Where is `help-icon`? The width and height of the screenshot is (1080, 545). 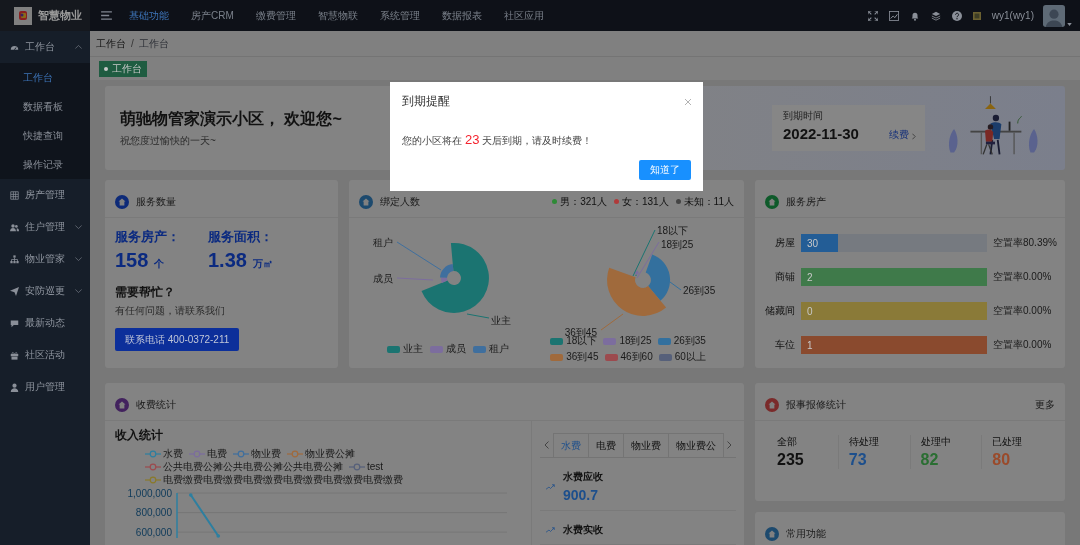 help-icon is located at coordinates (956, 15).